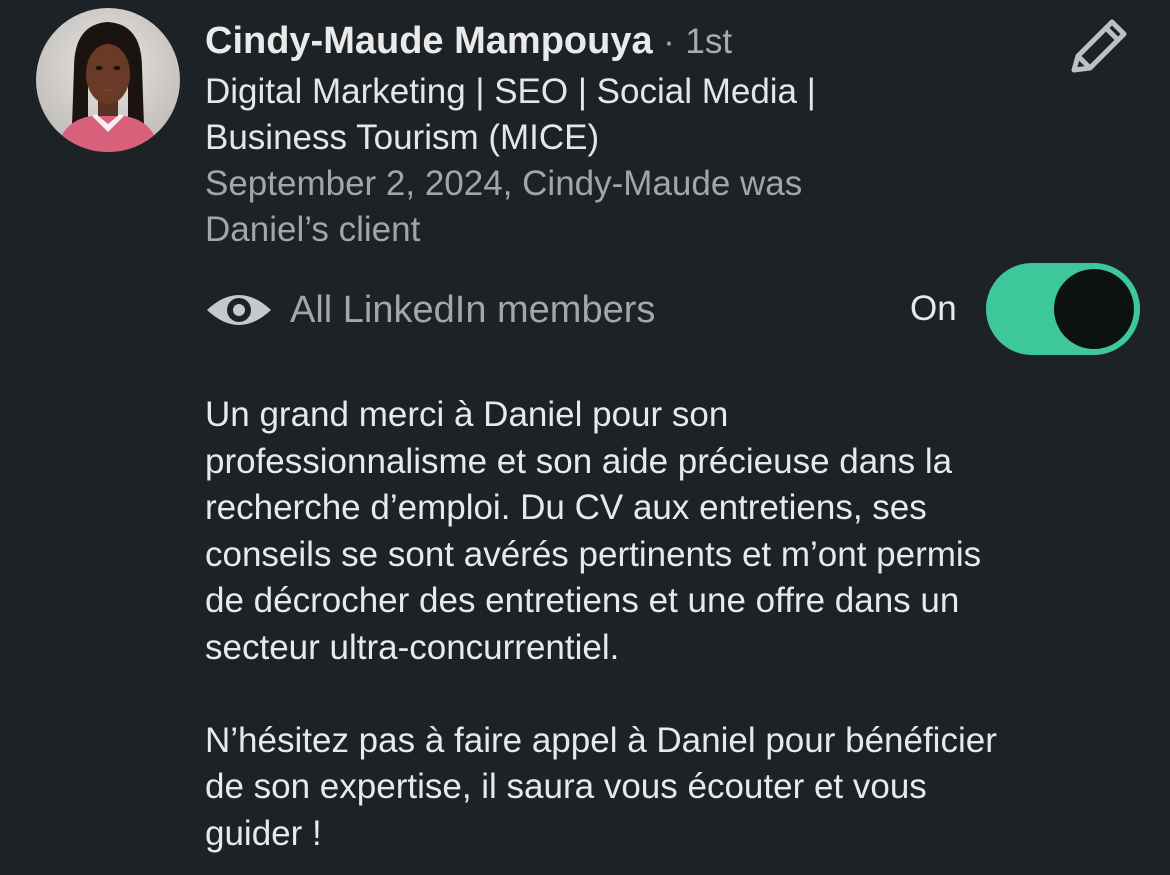 Image resolution: width=1170 pixels, height=875 pixels. I want to click on author-name: Cindy-Maude Mampouya, so click(429, 41).